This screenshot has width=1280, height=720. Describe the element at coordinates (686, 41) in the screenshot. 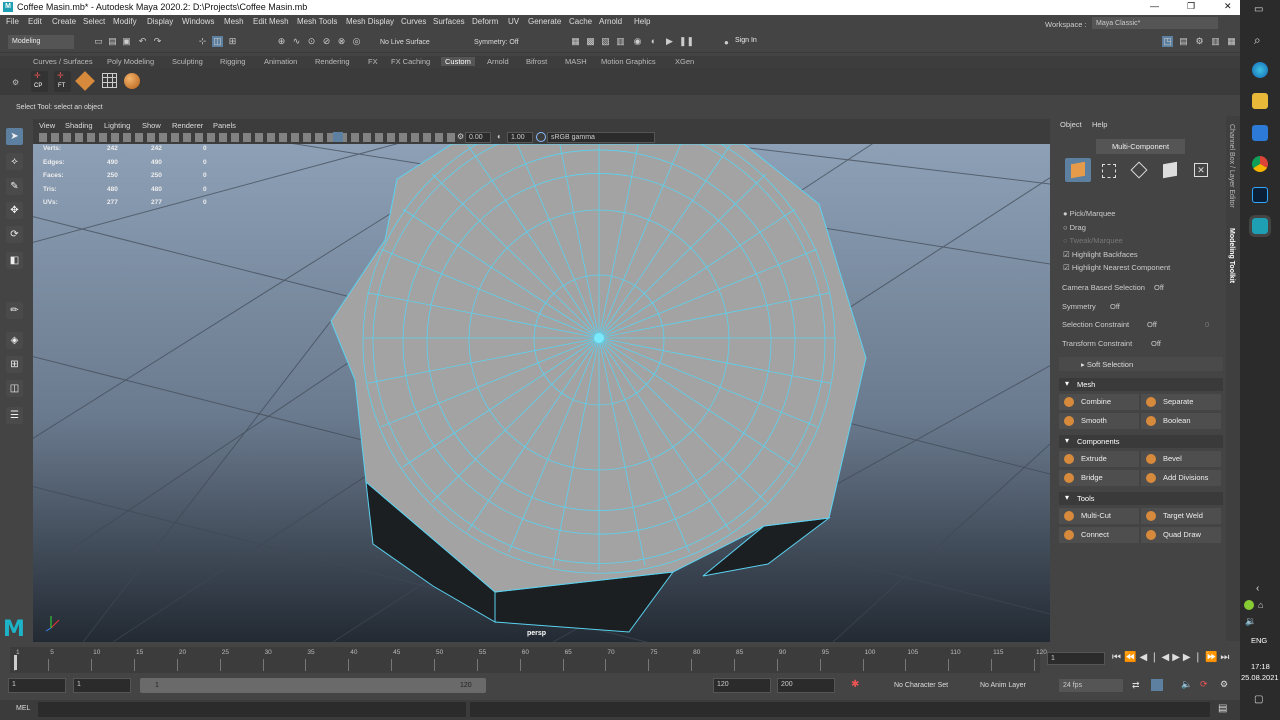

I see `arnold-pause-icon: ❚❚` at that location.